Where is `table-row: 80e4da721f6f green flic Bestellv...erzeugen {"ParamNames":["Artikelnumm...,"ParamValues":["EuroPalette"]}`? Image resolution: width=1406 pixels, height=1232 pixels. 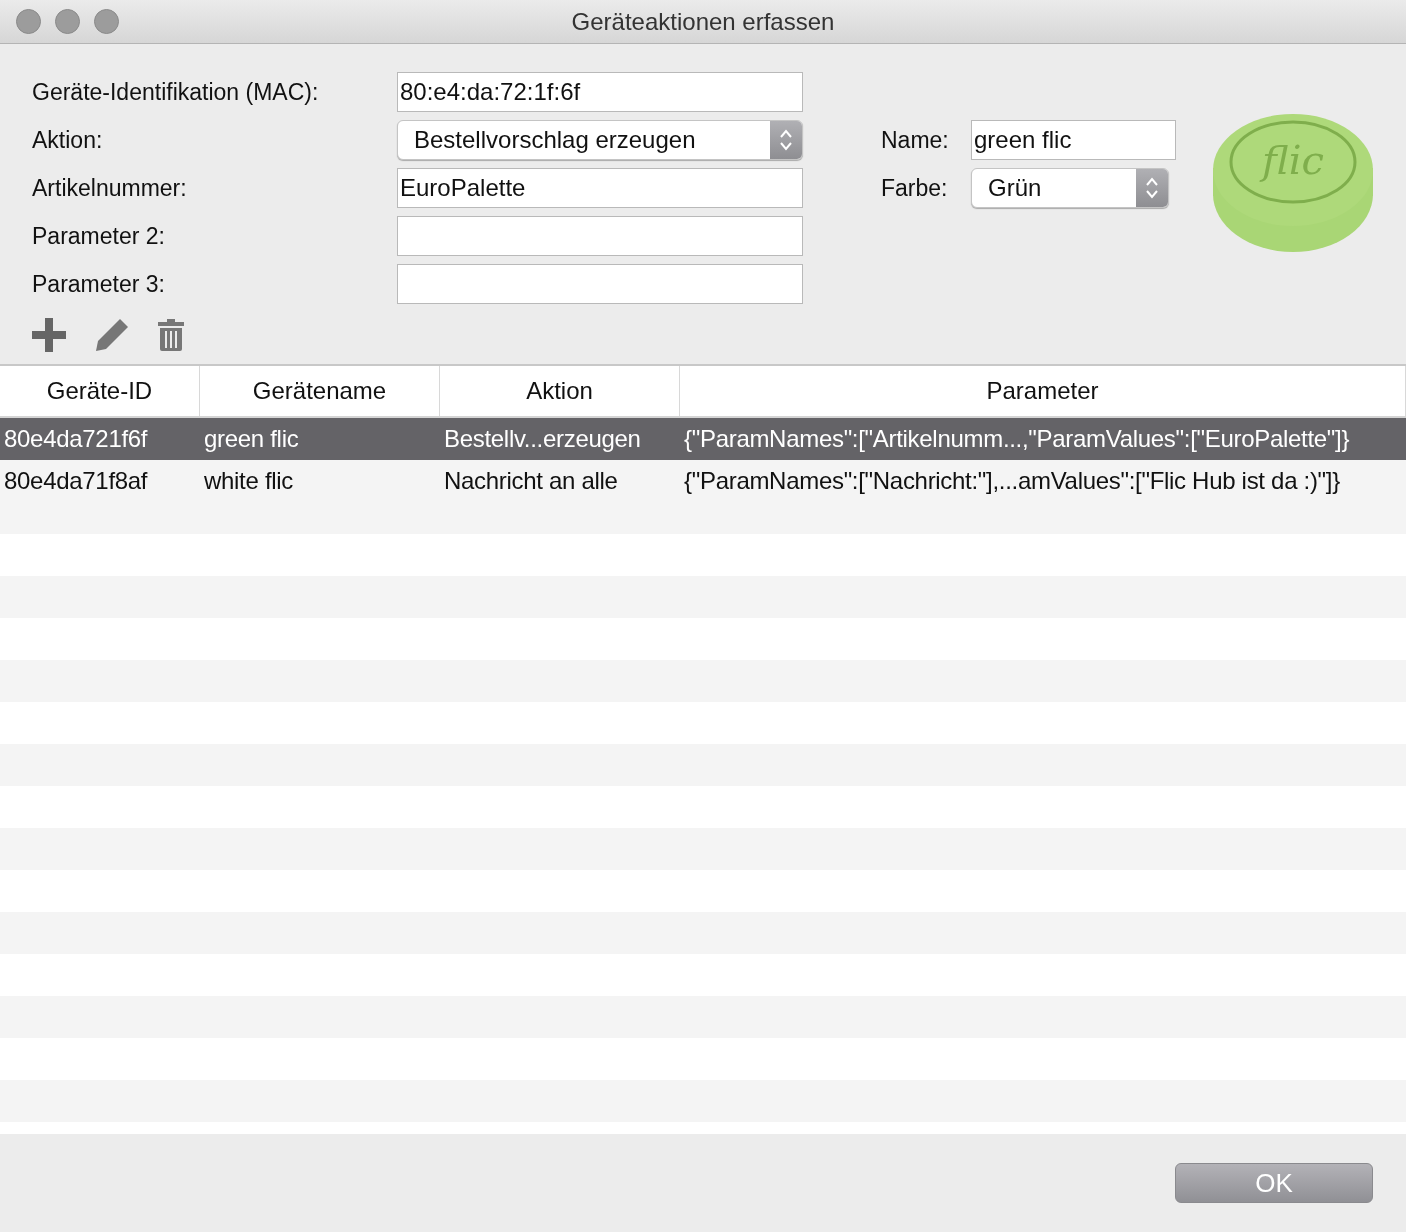
table-row: 80e4da721f6f green flic Bestellv...erzeugen {"ParamNames":["Artikelnumm...,"ParamValues":["EuroPalette"]} is located at coordinates (703, 439).